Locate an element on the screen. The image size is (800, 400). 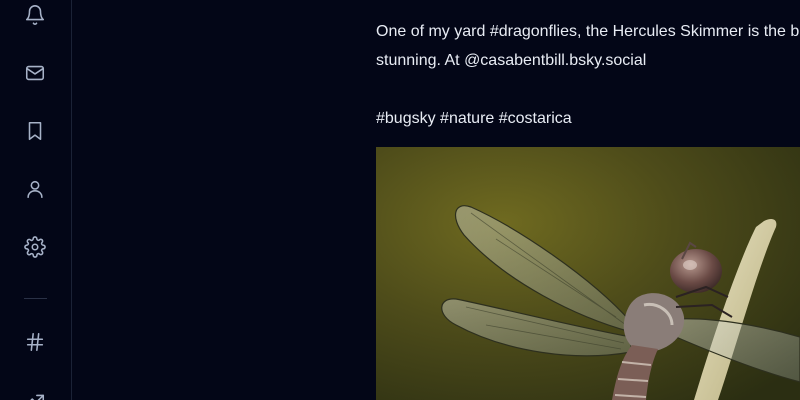
saved-button is located at coordinates (35, 131).